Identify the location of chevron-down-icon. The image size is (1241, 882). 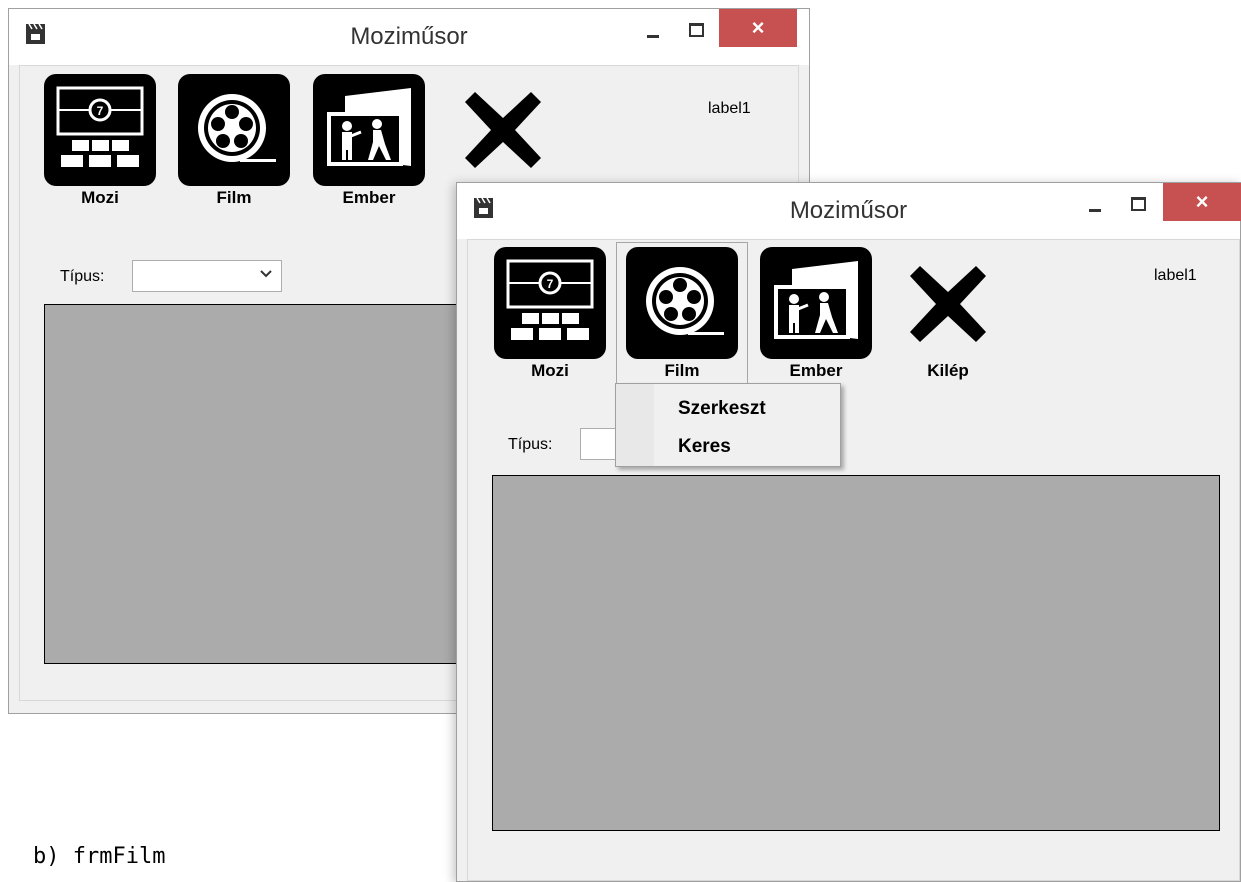
(266, 274).